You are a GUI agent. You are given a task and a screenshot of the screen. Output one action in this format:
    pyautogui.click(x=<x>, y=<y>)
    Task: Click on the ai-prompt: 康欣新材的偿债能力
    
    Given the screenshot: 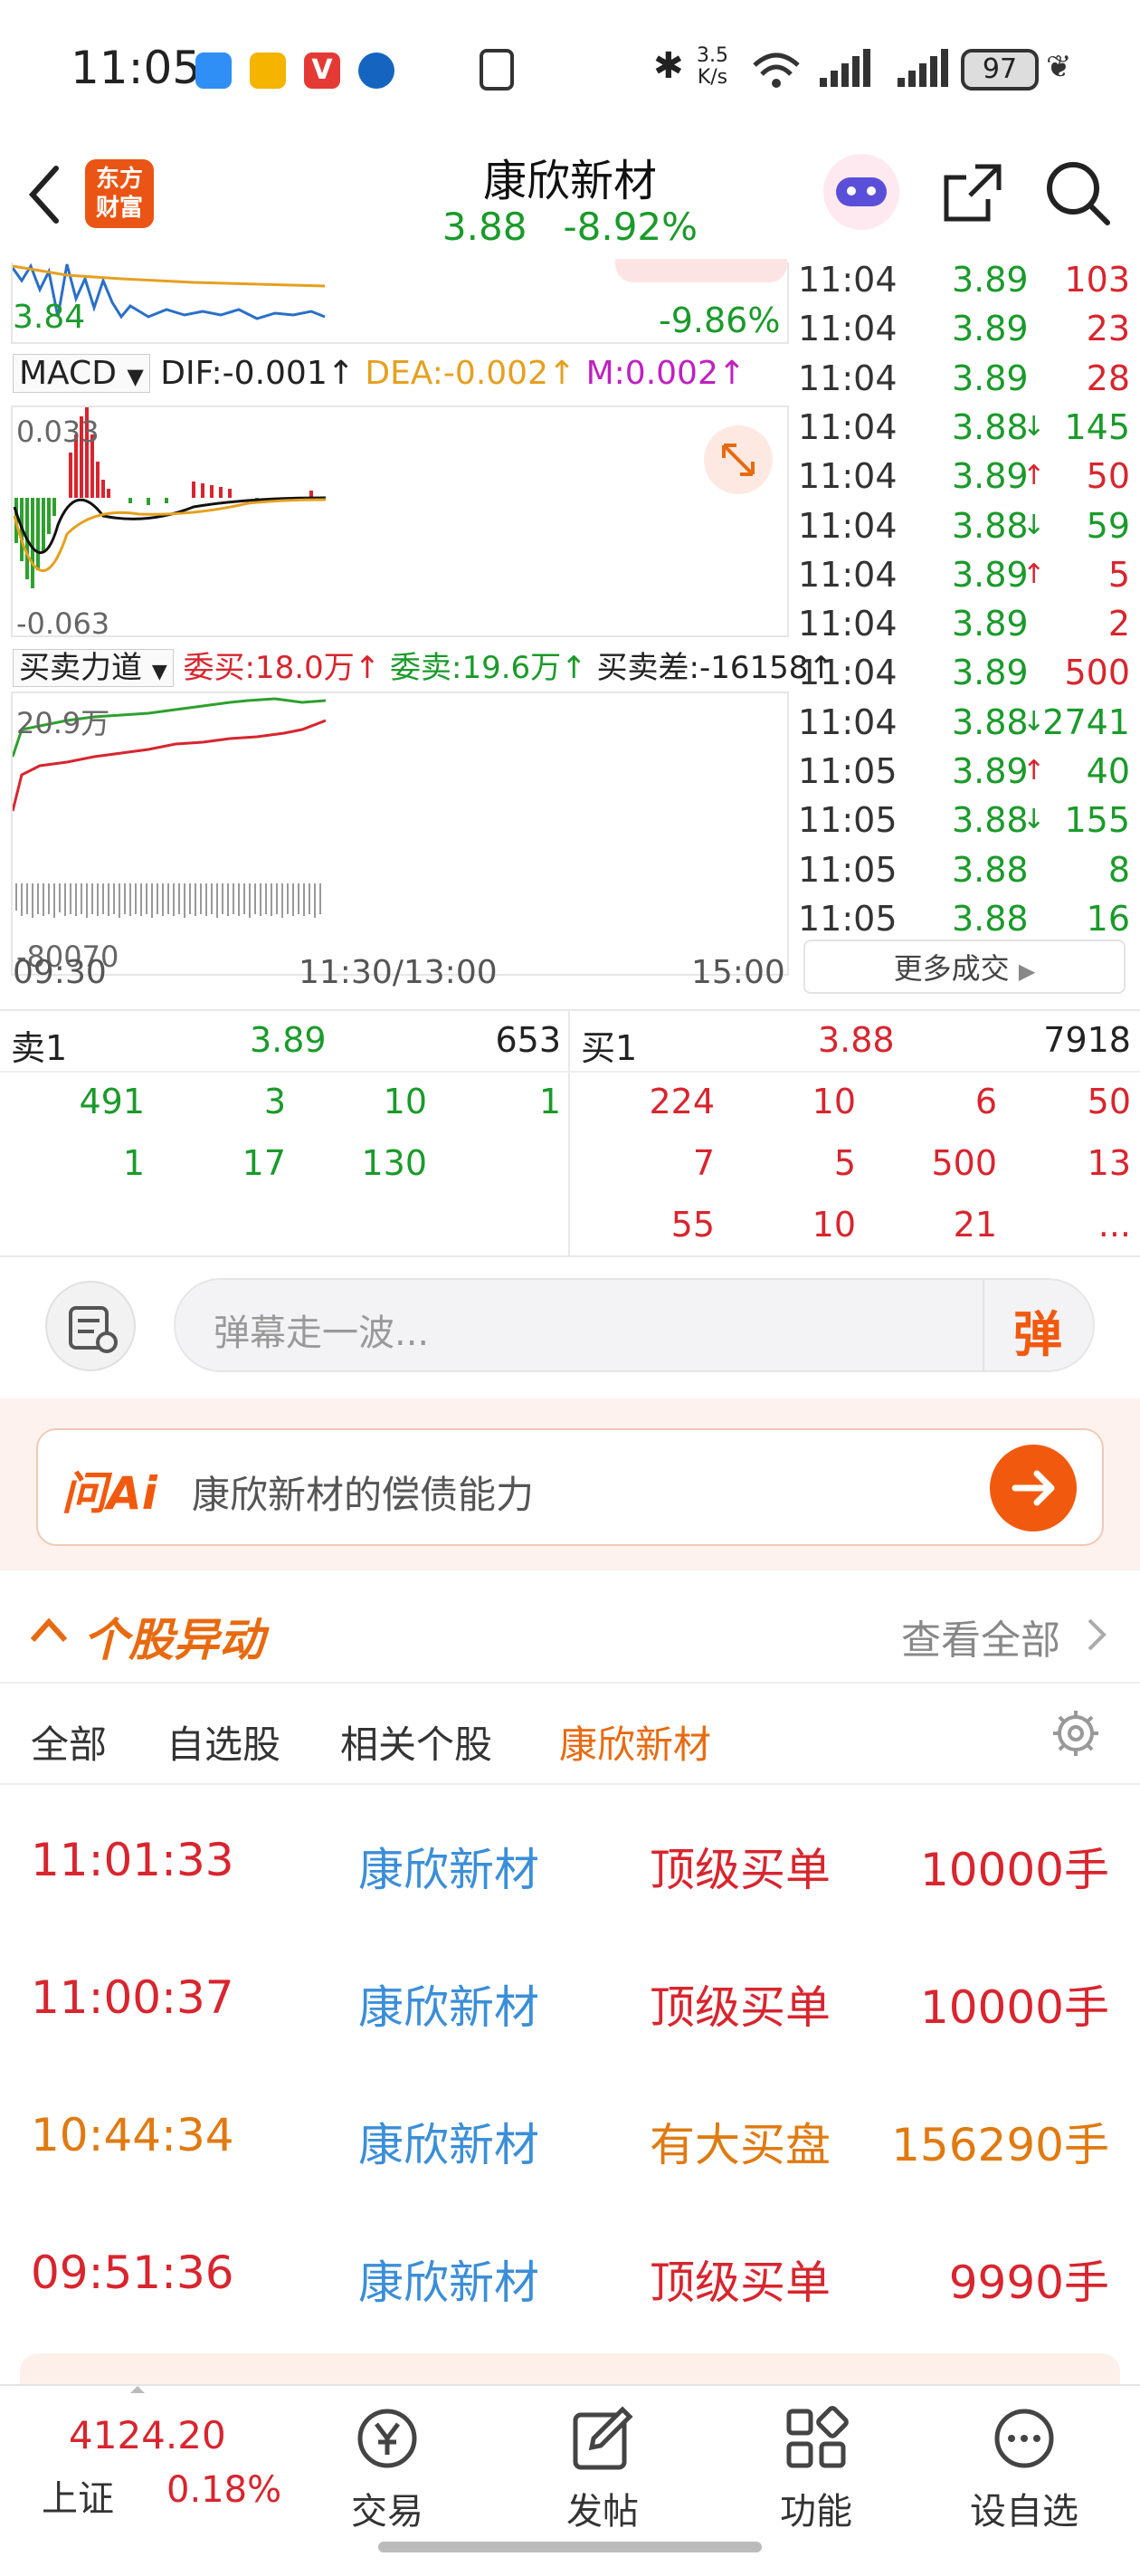 What is the action you would take?
    pyautogui.click(x=364, y=1495)
    